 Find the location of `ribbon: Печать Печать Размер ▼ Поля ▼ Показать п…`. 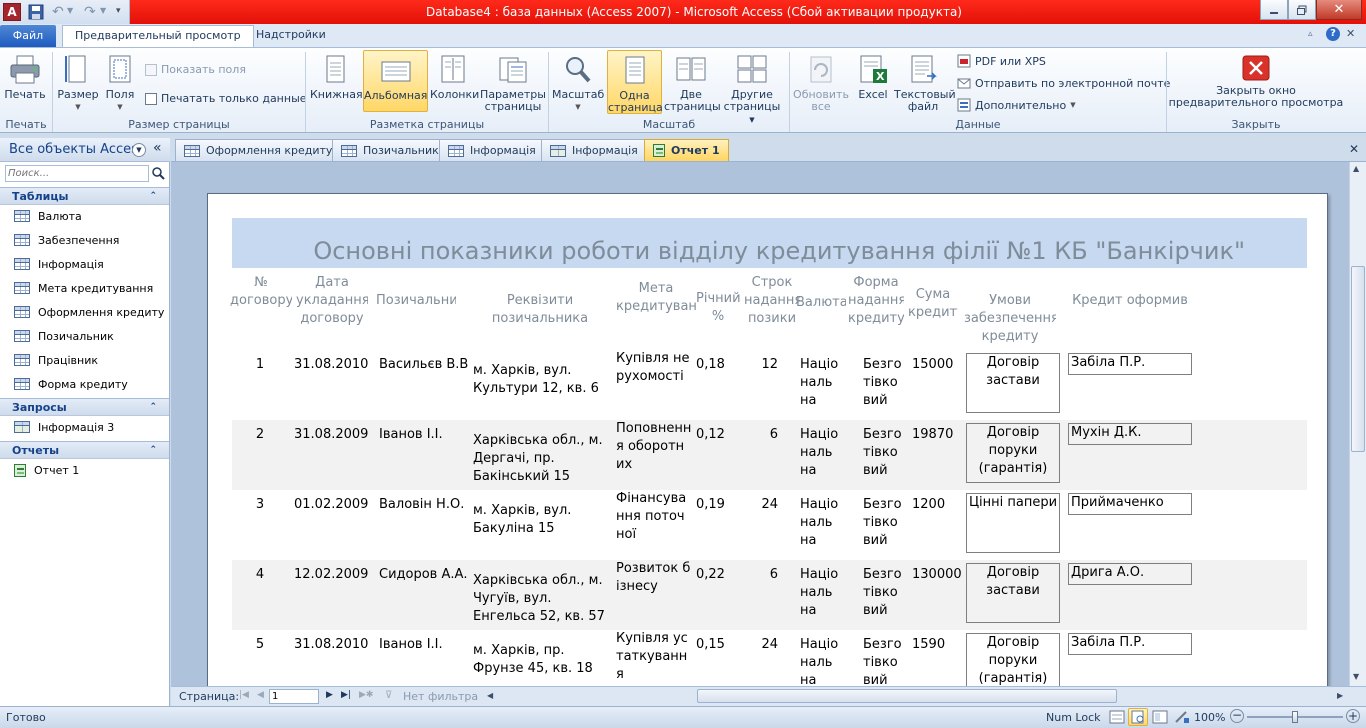

ribbon: Печать Печать Размер ▼ Поля ▼ Показать п… is located at coordinates (683, 90).